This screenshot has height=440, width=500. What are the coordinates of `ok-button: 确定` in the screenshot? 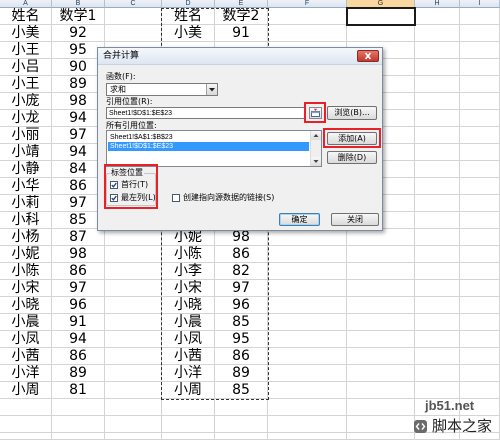 It's located at (299, 219).